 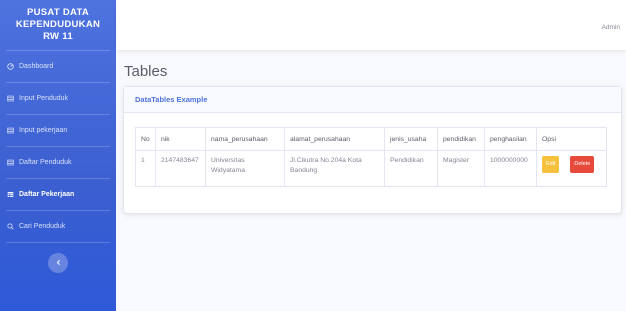 I want to click on sidebar-toggle-wrap, so click(x=58, y=263).